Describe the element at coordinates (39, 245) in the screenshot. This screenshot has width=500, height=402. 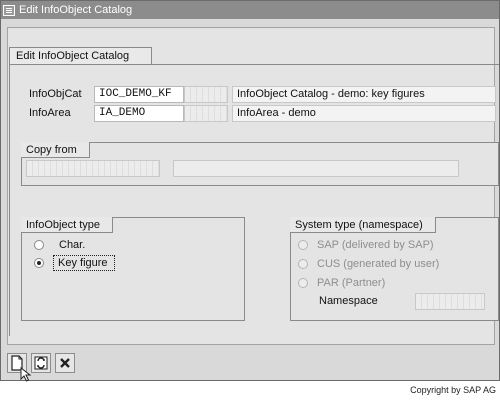
I see `radio-char-button` at that location.